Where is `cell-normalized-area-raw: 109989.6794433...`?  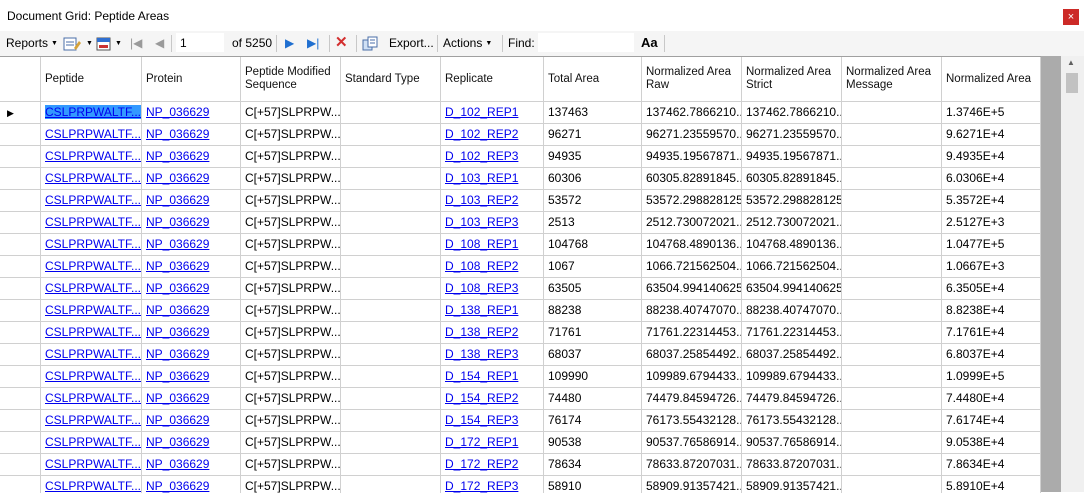 cell-normalized-area-raw: 109989.6794433... is located at coordinates (692, 377).